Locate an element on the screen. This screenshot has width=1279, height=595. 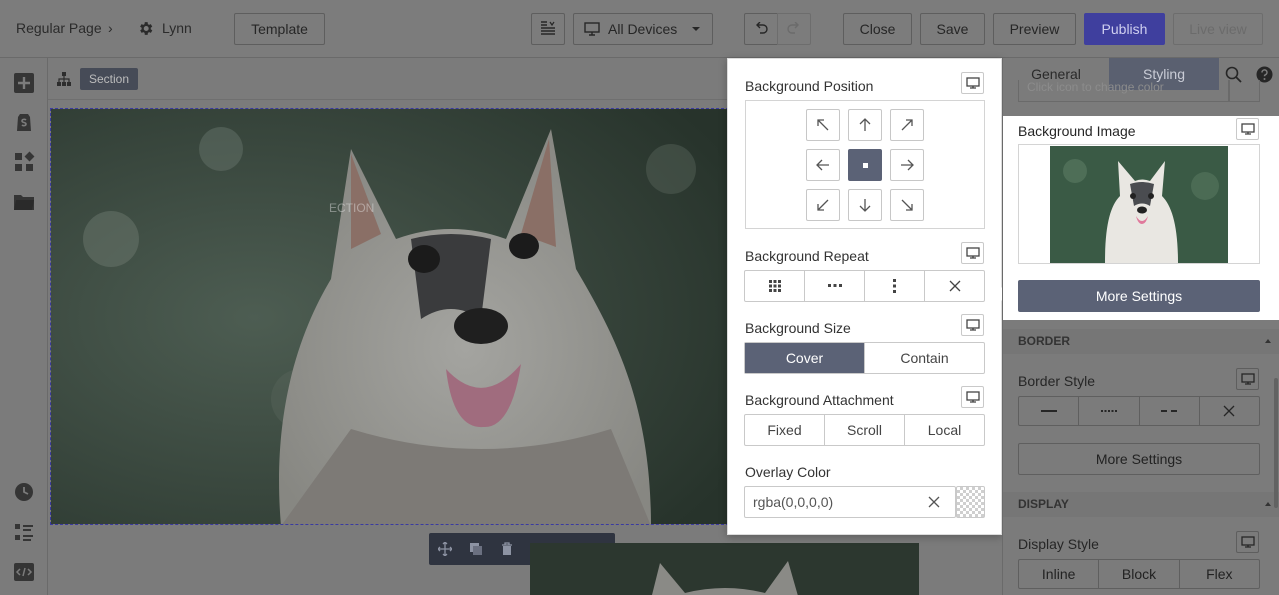
background-position-label: Background Position is located at coordinates (809, 86).